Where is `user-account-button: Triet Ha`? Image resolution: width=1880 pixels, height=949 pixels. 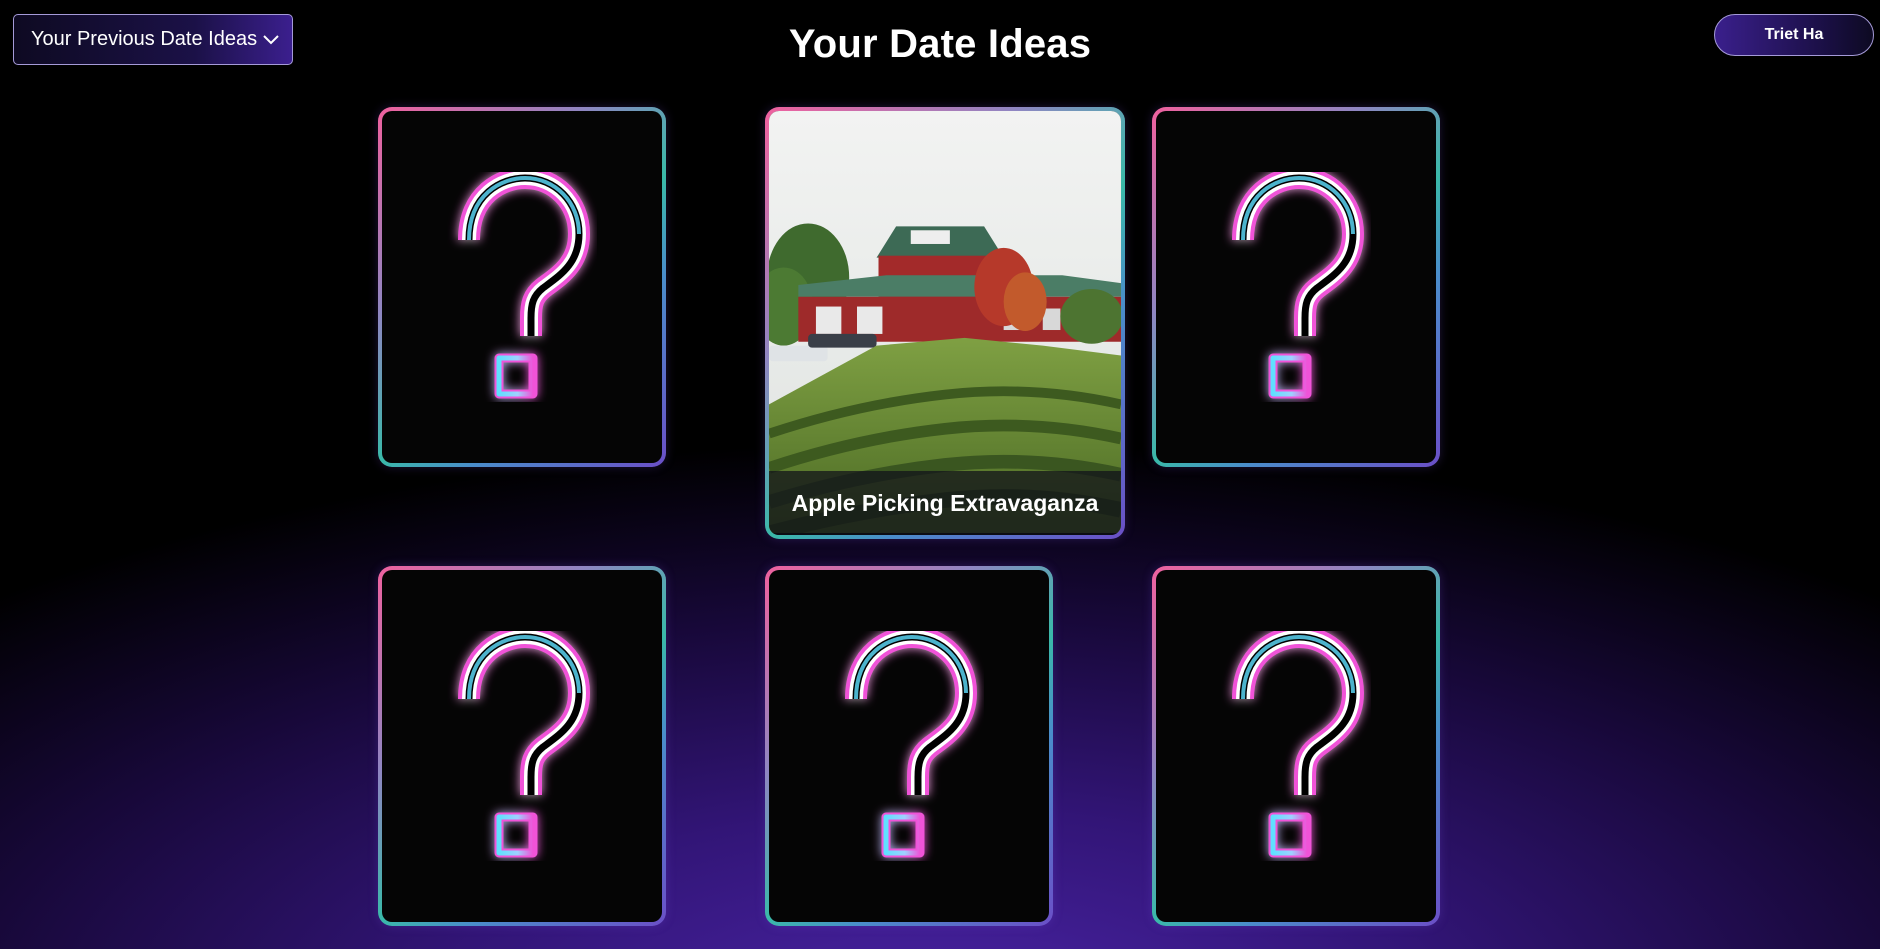 user-account-button: Triet Ha is located at coordinates (1794, 35).